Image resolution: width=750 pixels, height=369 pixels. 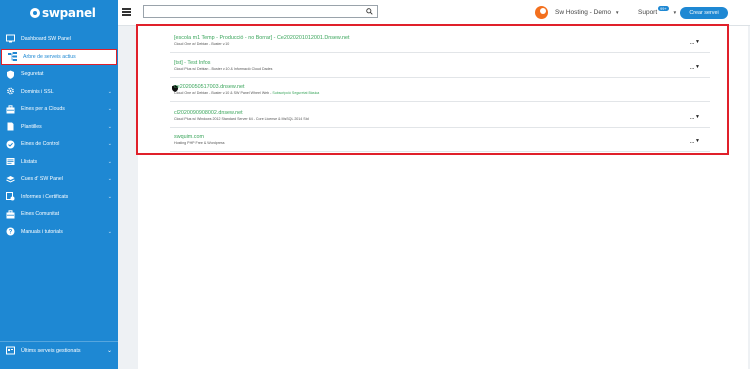 What do you see at coordinates (10, 126) in the screenshot?
I see `document-icon` at bounding box center [10, 126].